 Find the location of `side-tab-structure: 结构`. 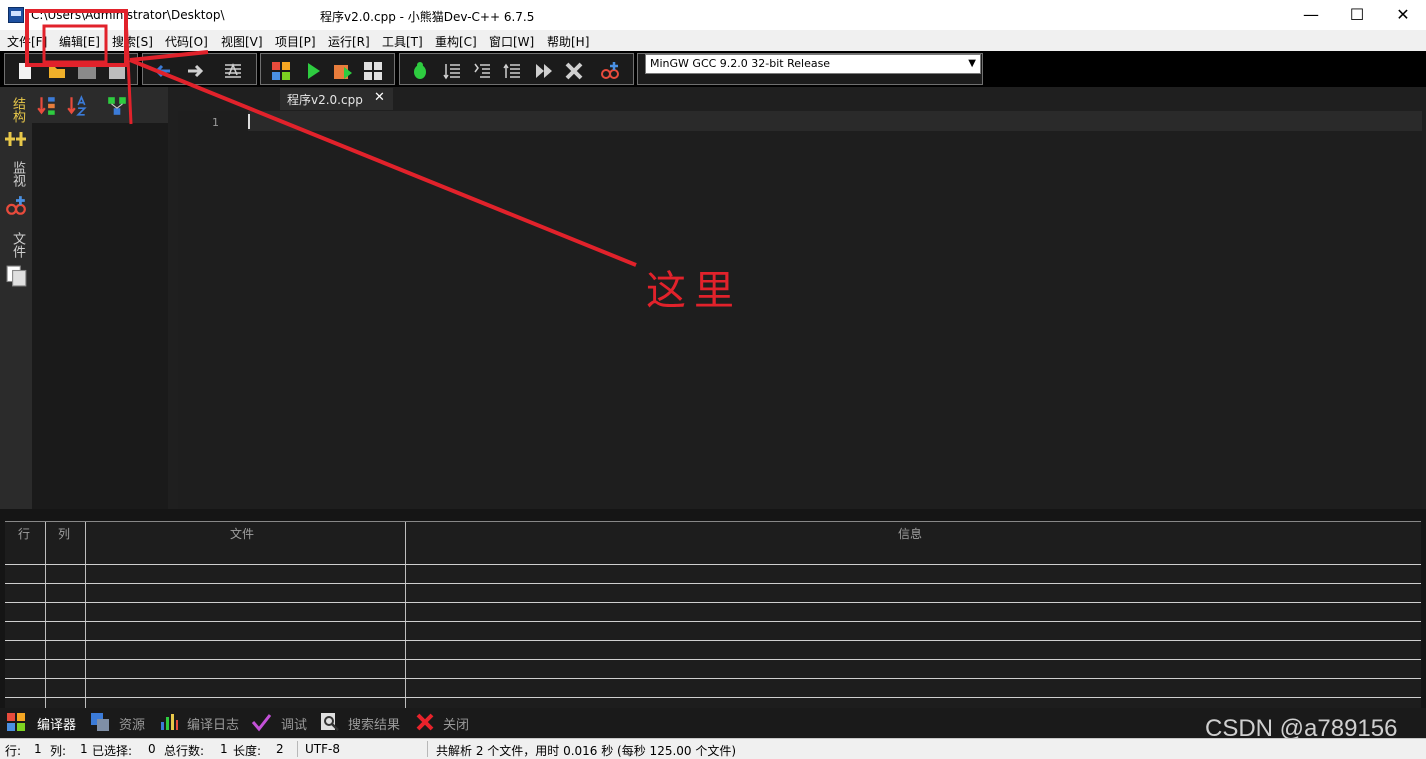

side-tab-structure: 结构 is located at coordinates (17, 110).